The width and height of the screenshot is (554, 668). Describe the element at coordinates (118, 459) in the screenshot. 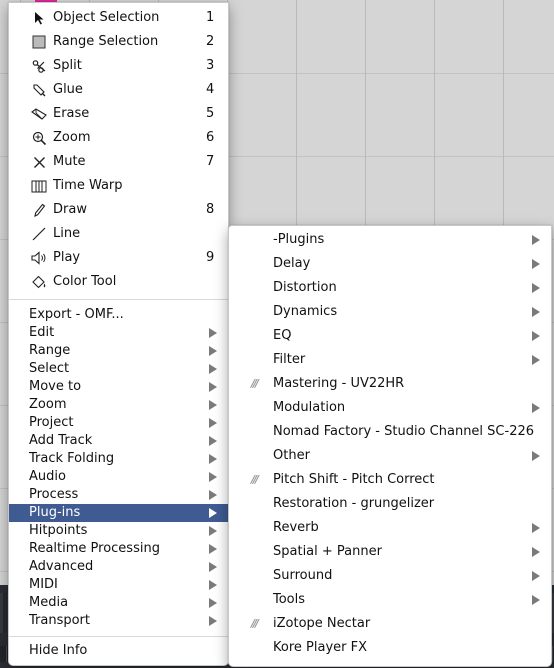

I see `menu-item-track-folding: Track Folding` at that location.